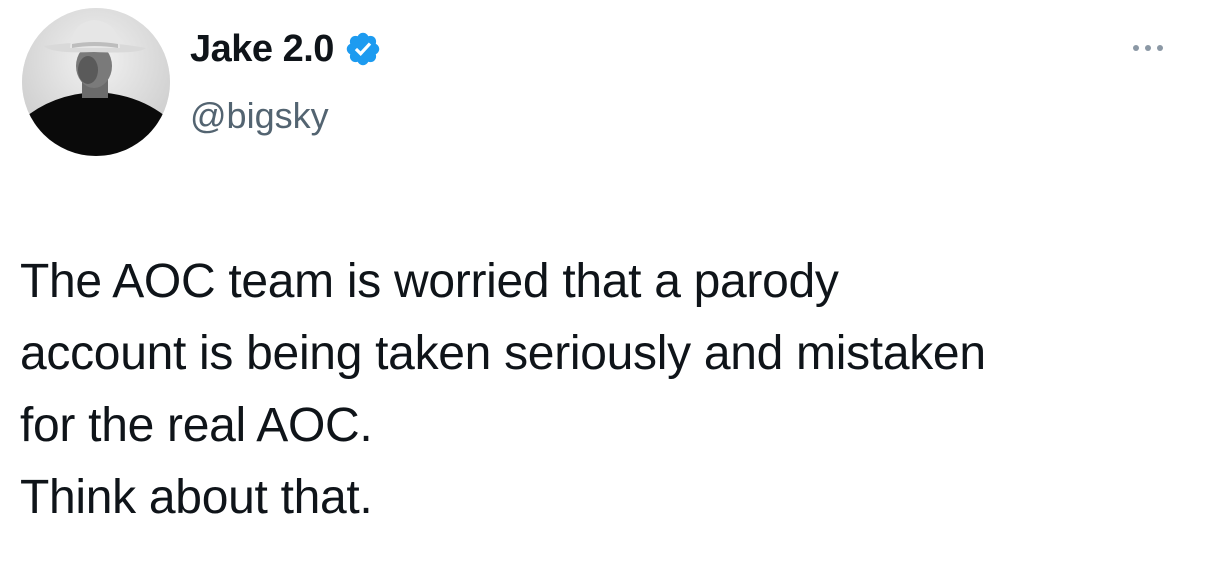 The image size is (1226, 562). I want to click on author-name-row: Jake 2.0, so click(286, 49).